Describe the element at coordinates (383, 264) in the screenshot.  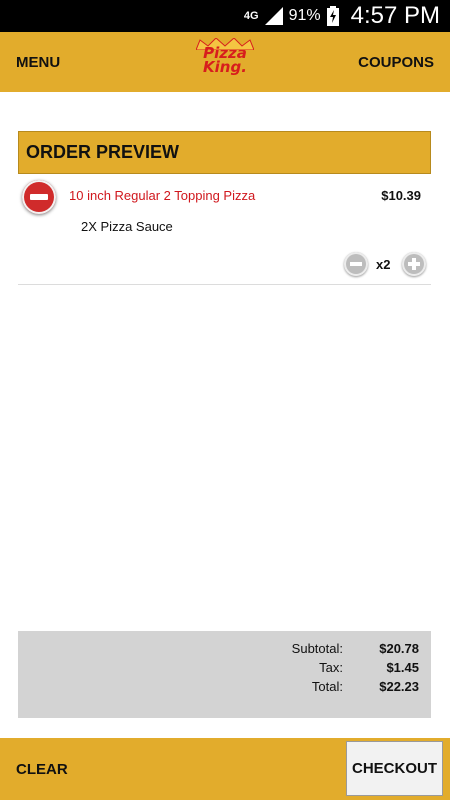
I see `item-quantity: x2` at that location.